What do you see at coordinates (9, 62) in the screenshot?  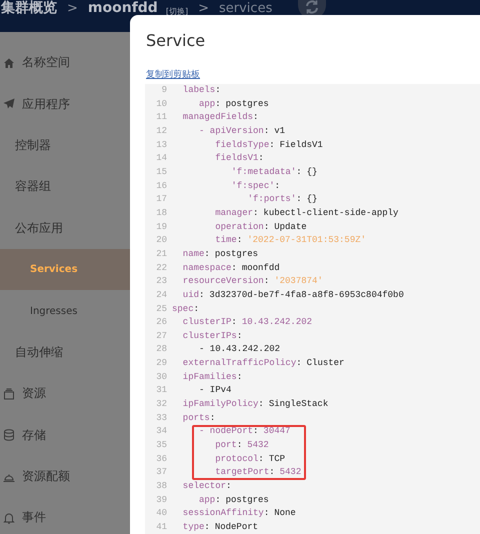 I see `home-icon` at bounding box center [9, 62].